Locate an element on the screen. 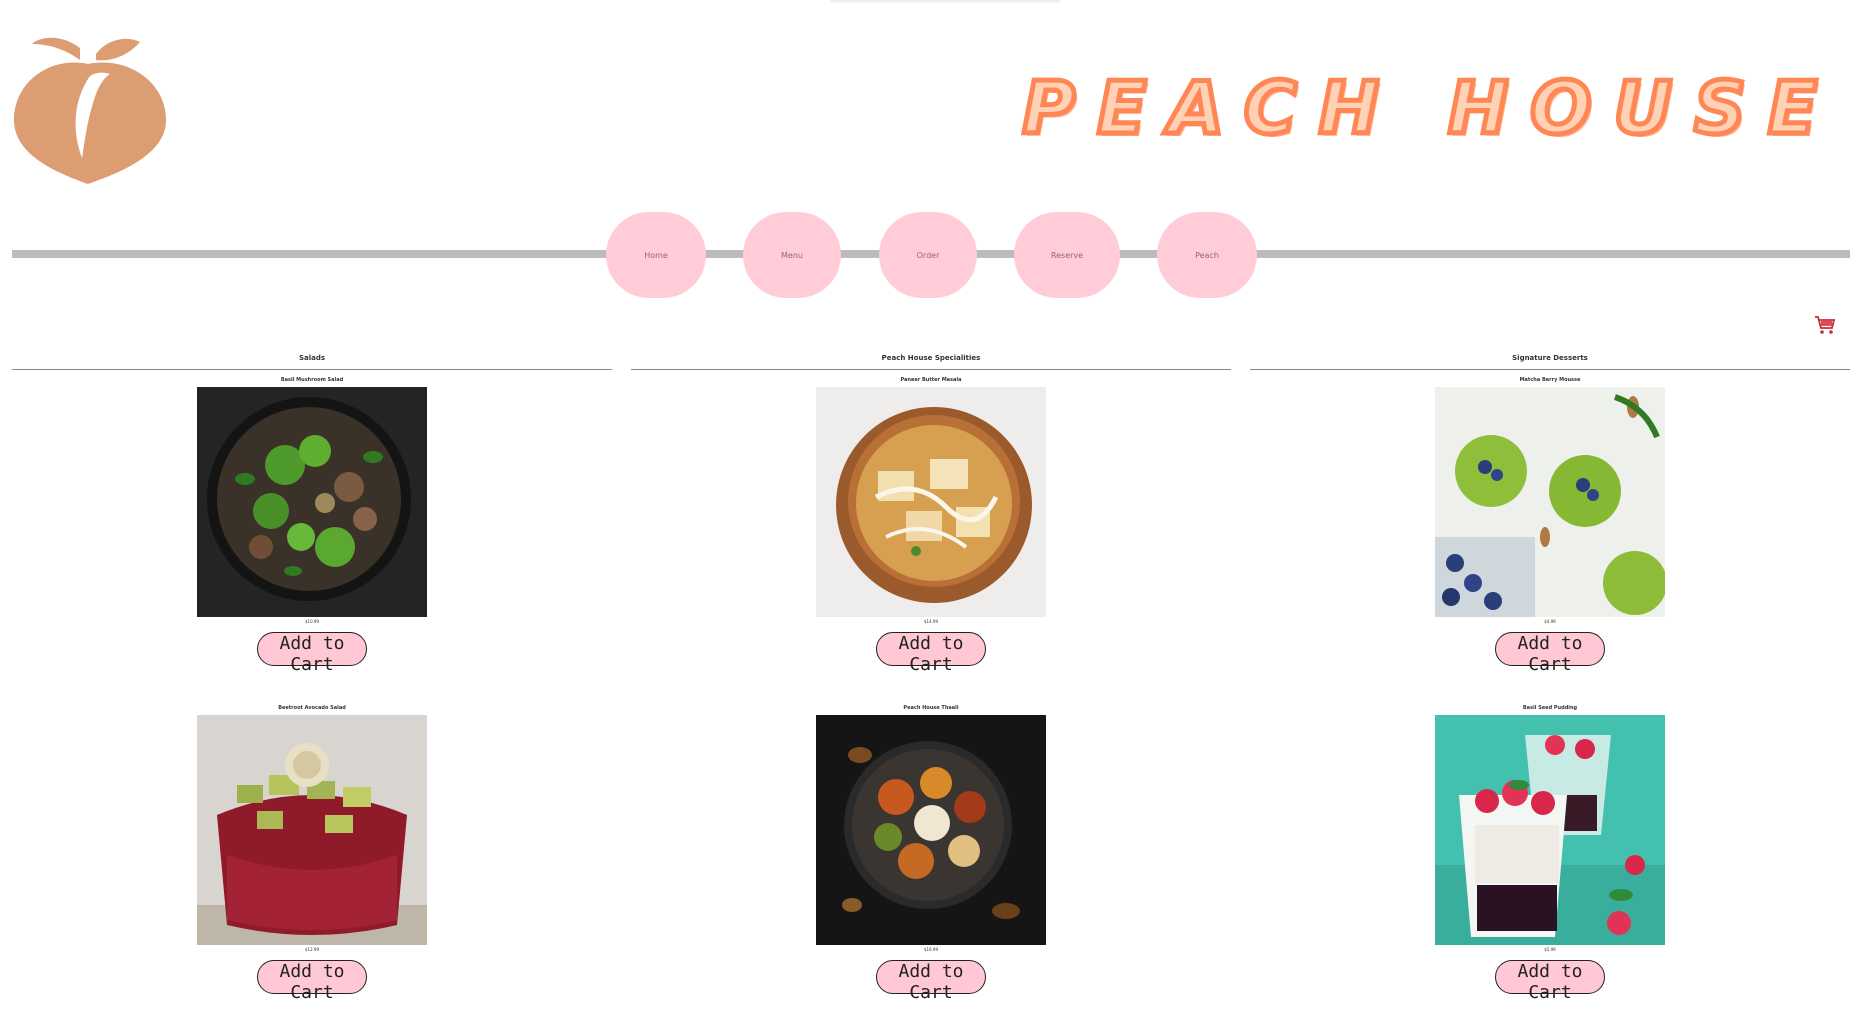  menu-item-card: Peach House Thaali $16.99 Add to Cart is located at coordinates (931, 853).